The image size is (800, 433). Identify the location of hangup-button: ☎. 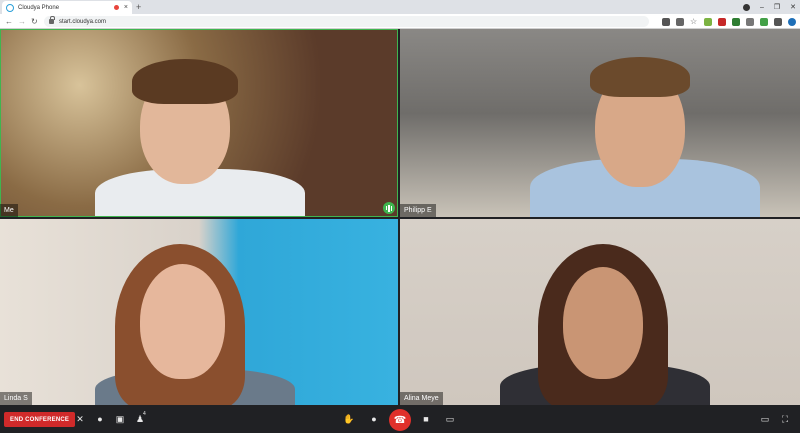
(400, 420).